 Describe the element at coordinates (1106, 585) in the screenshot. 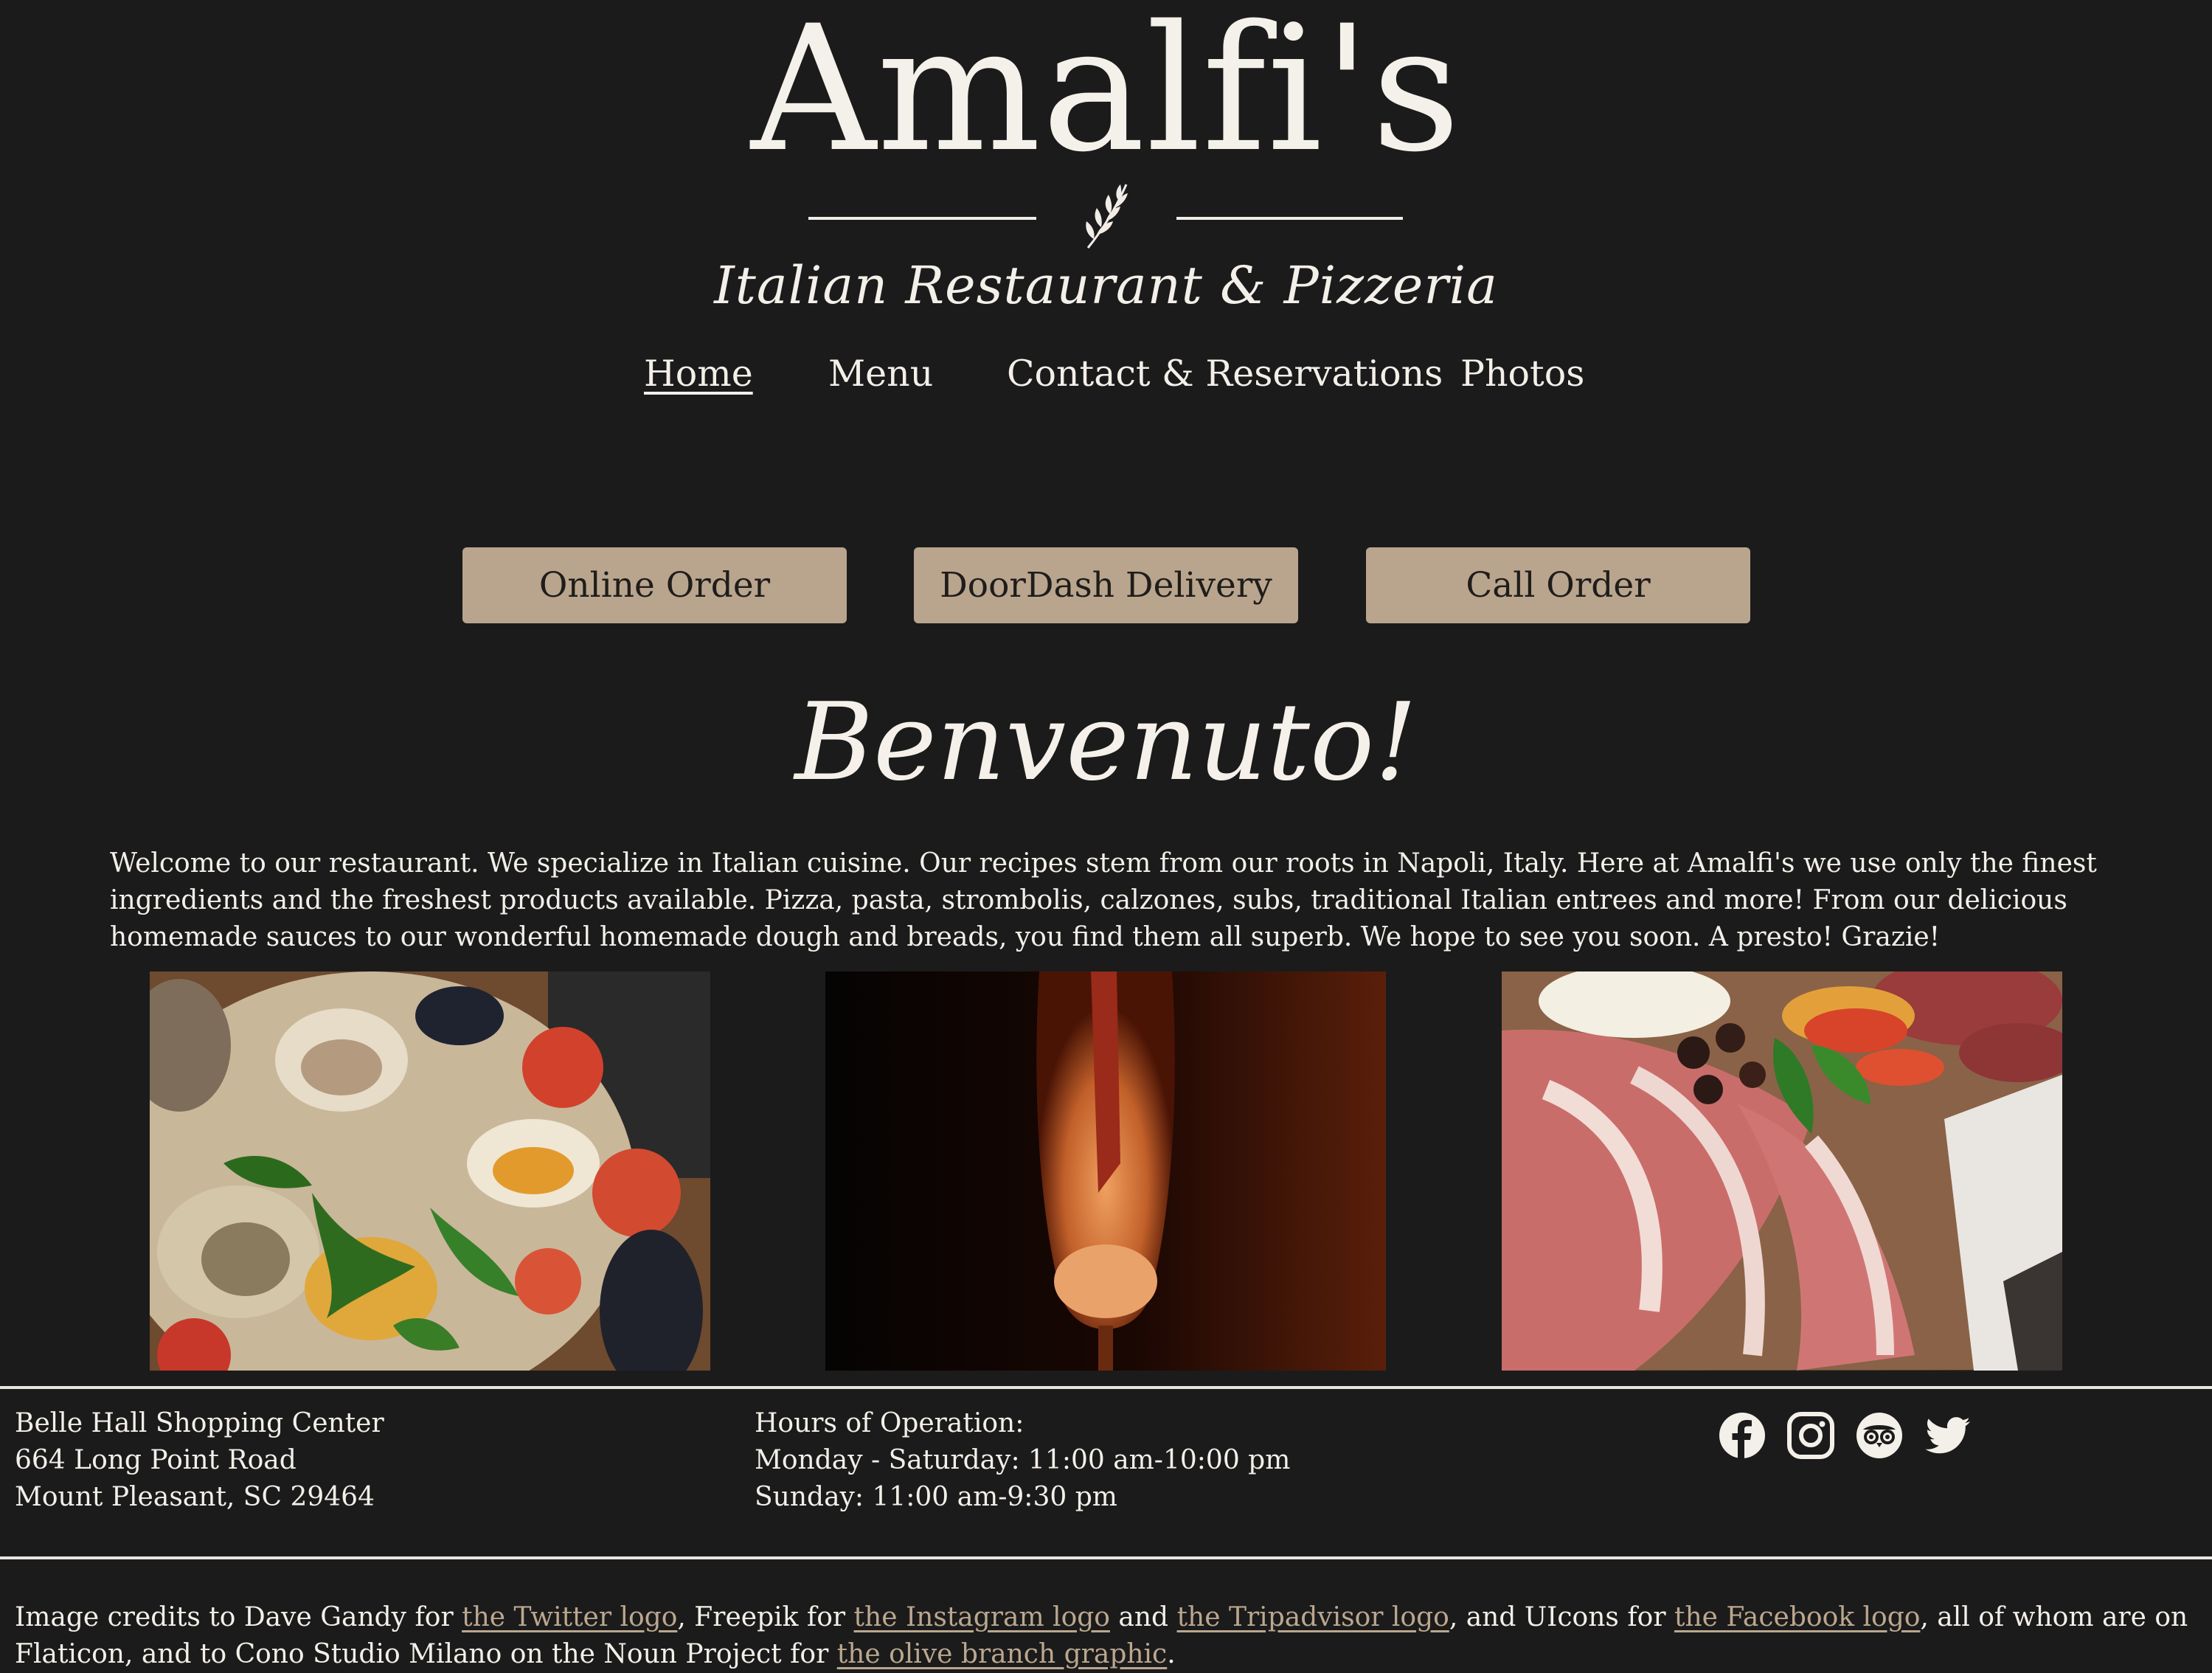

I see `doordash-delivery-button: DoorDash Delivery` at that location.